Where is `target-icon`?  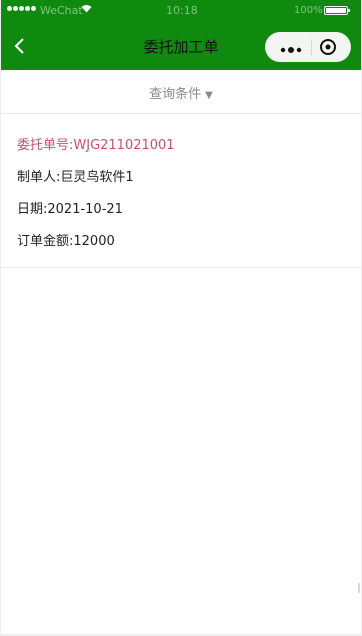 target-icon is located at coordinates (328, 47).